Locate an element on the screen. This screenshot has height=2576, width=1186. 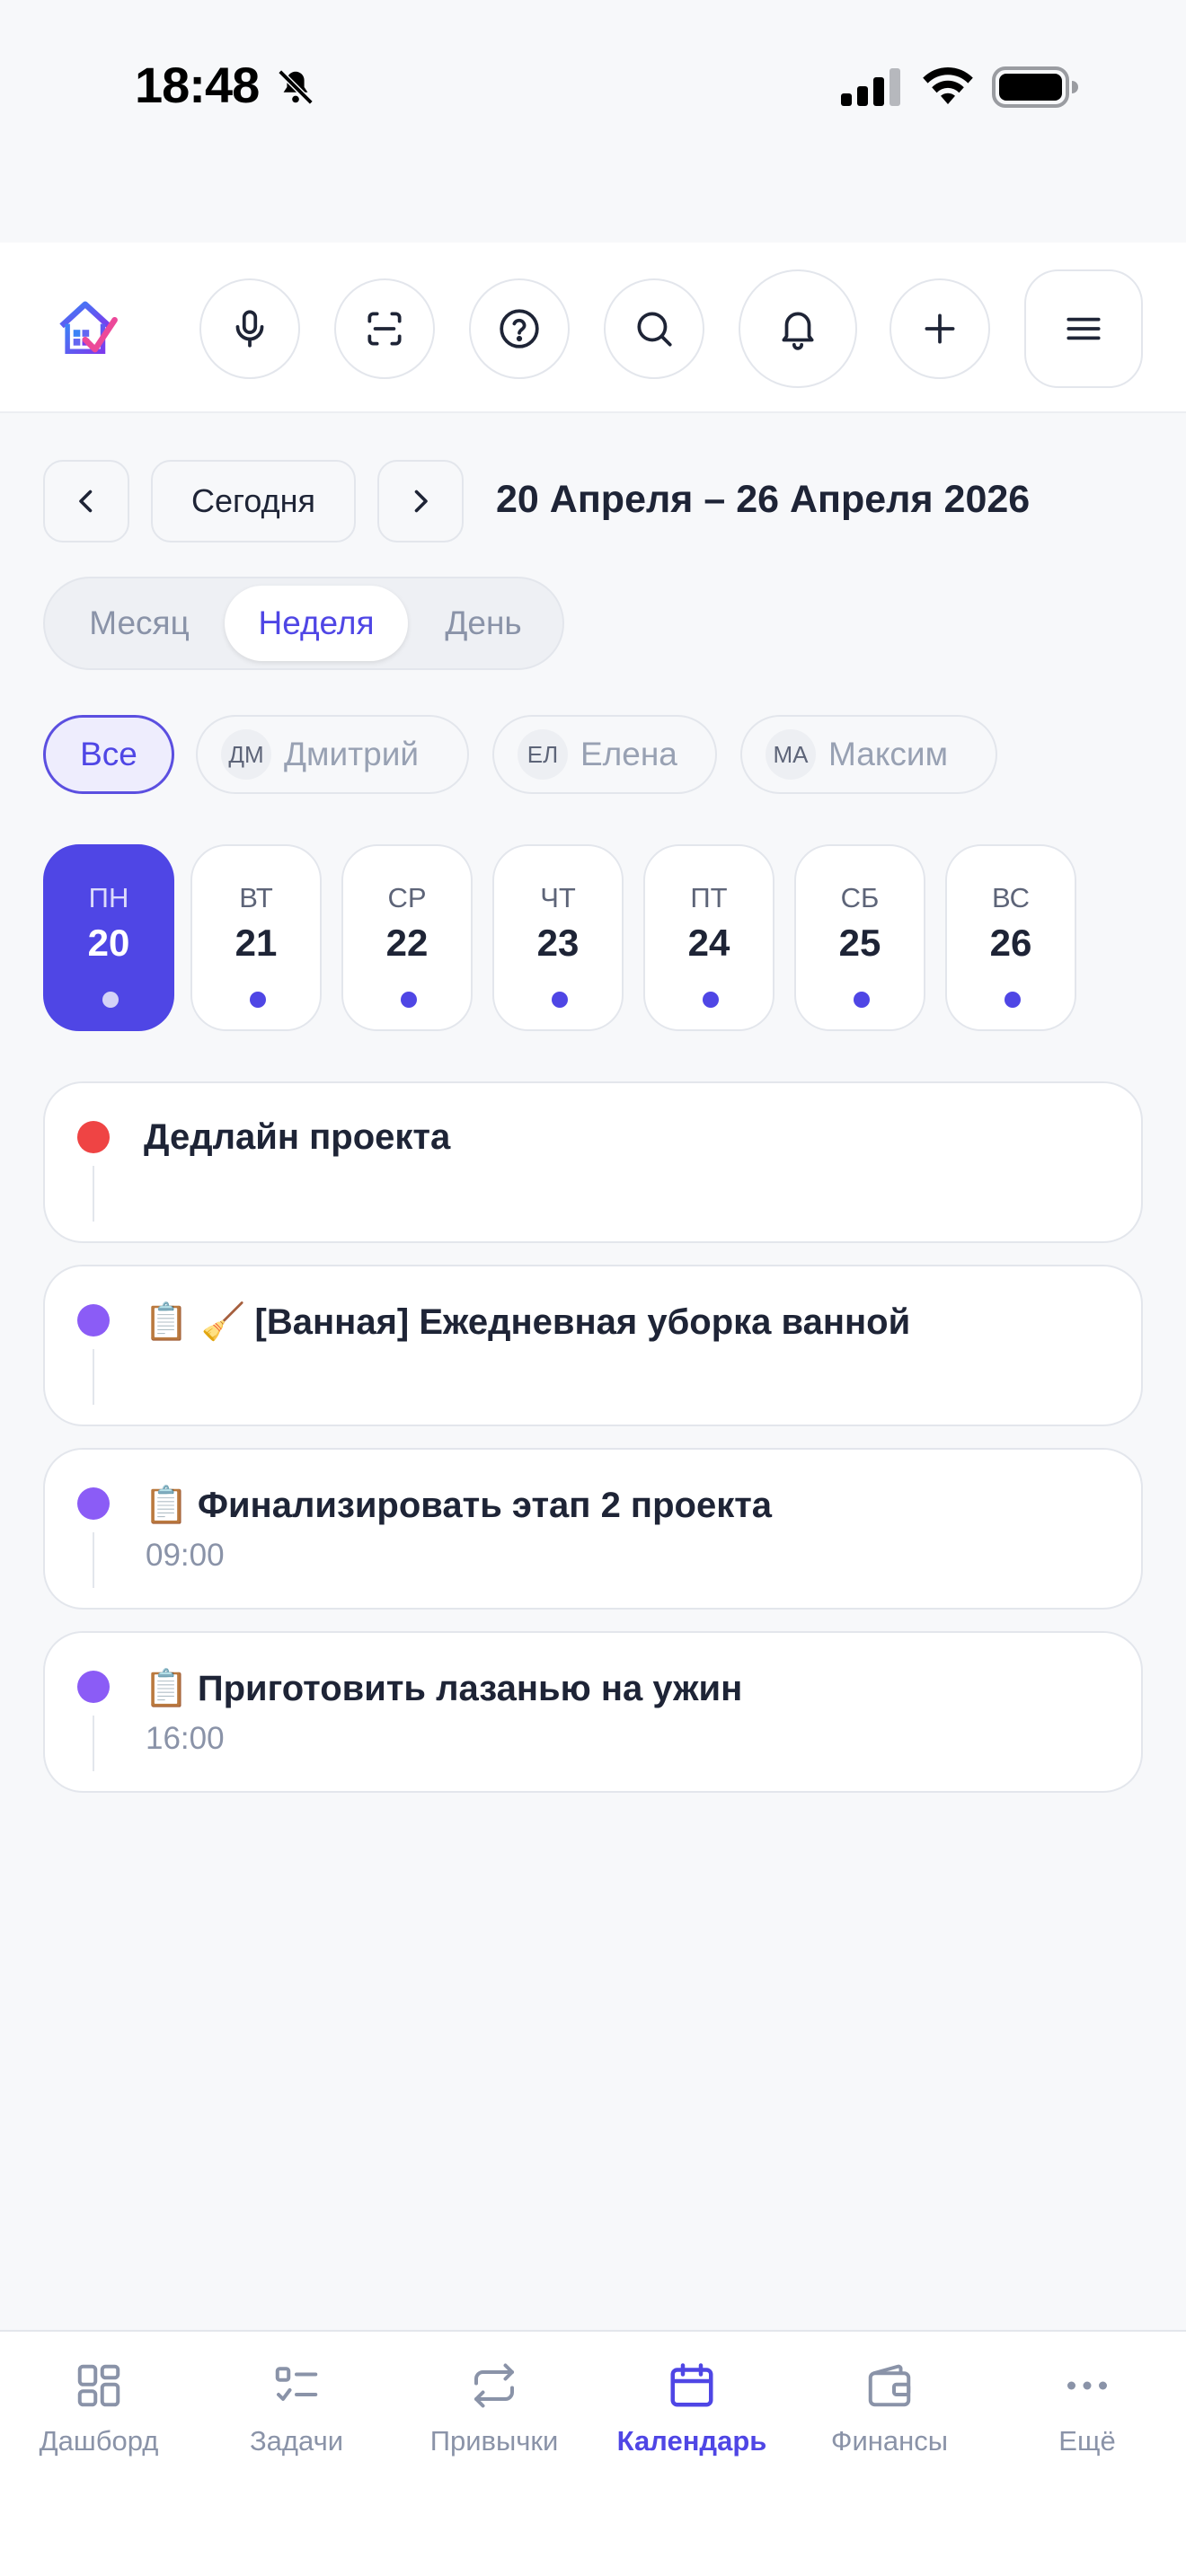
event-time: 16:00 is located at coordinates (185, 1738).